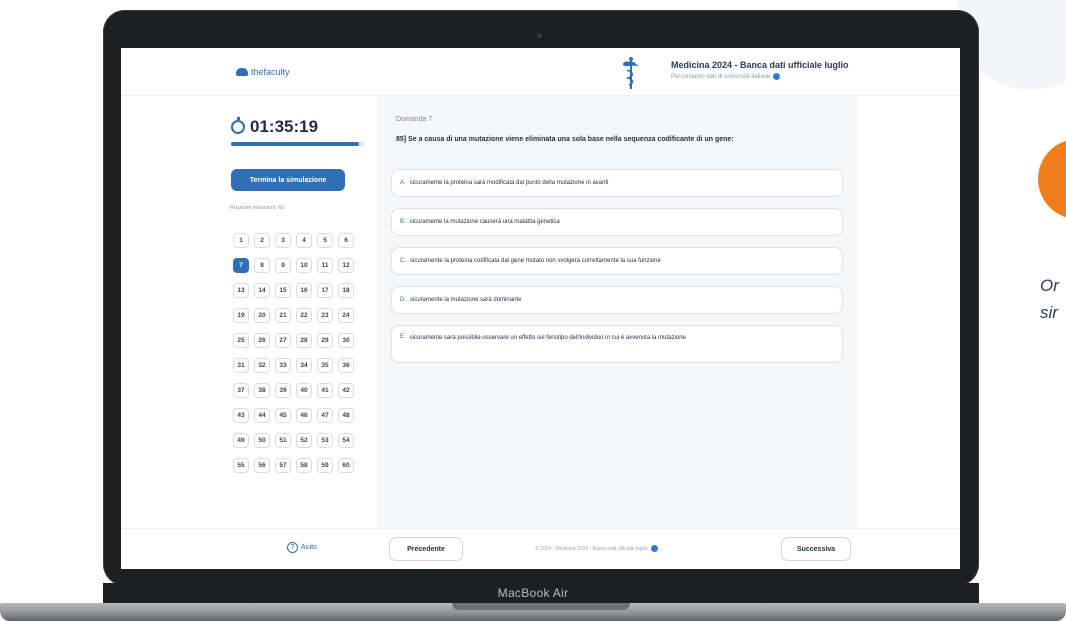  Describe the element at coordinates (302, 547) in the screenshot. I see `help-link: ? Aiuto` at that location.